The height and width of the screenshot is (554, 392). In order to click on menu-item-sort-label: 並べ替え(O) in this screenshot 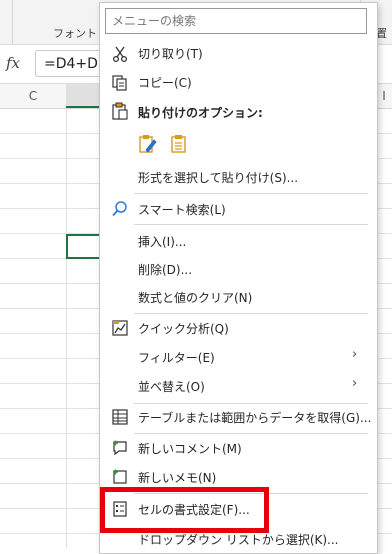, I will do `click(171, 387)`.